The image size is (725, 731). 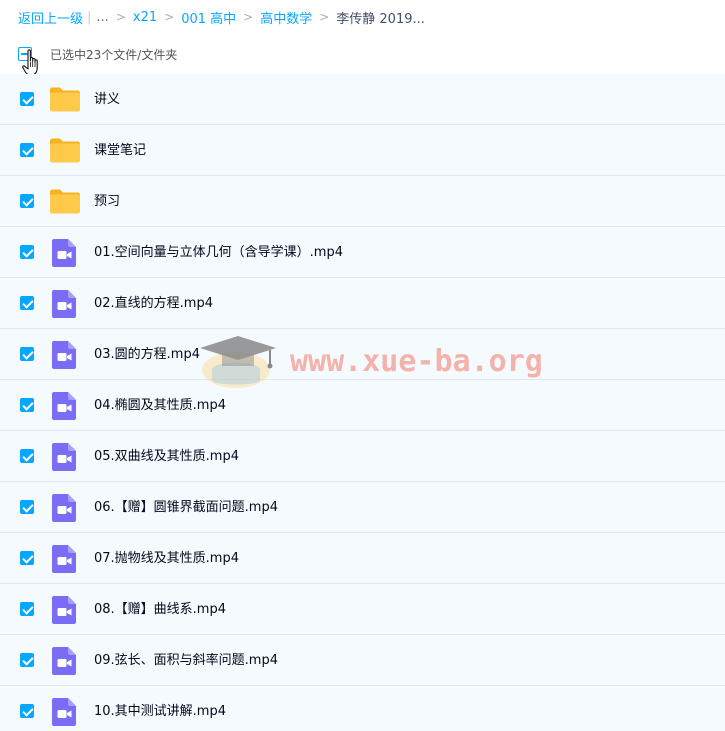 I want to click on file-name: 04.椭圆及其性质.mp4, so click(x=160, y=405).